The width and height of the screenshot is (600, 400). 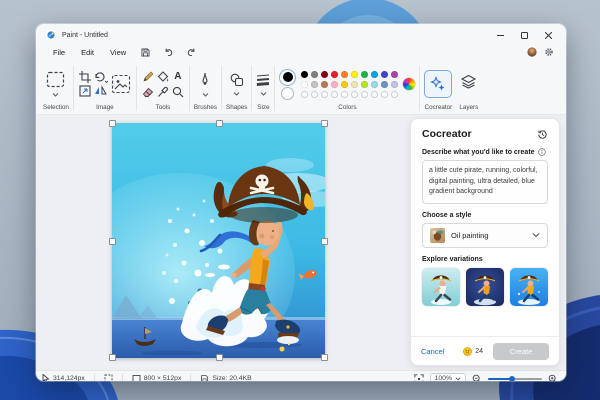 What do you see at coordinates (101, 77) in the screenshot?
I see `rotate-icon` at bounding box center [101, 77].